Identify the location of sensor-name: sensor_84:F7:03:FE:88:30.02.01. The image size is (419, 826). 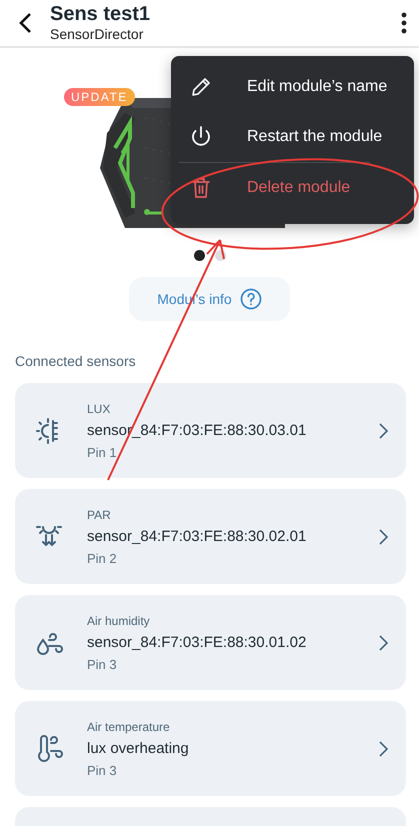
(197, 536).